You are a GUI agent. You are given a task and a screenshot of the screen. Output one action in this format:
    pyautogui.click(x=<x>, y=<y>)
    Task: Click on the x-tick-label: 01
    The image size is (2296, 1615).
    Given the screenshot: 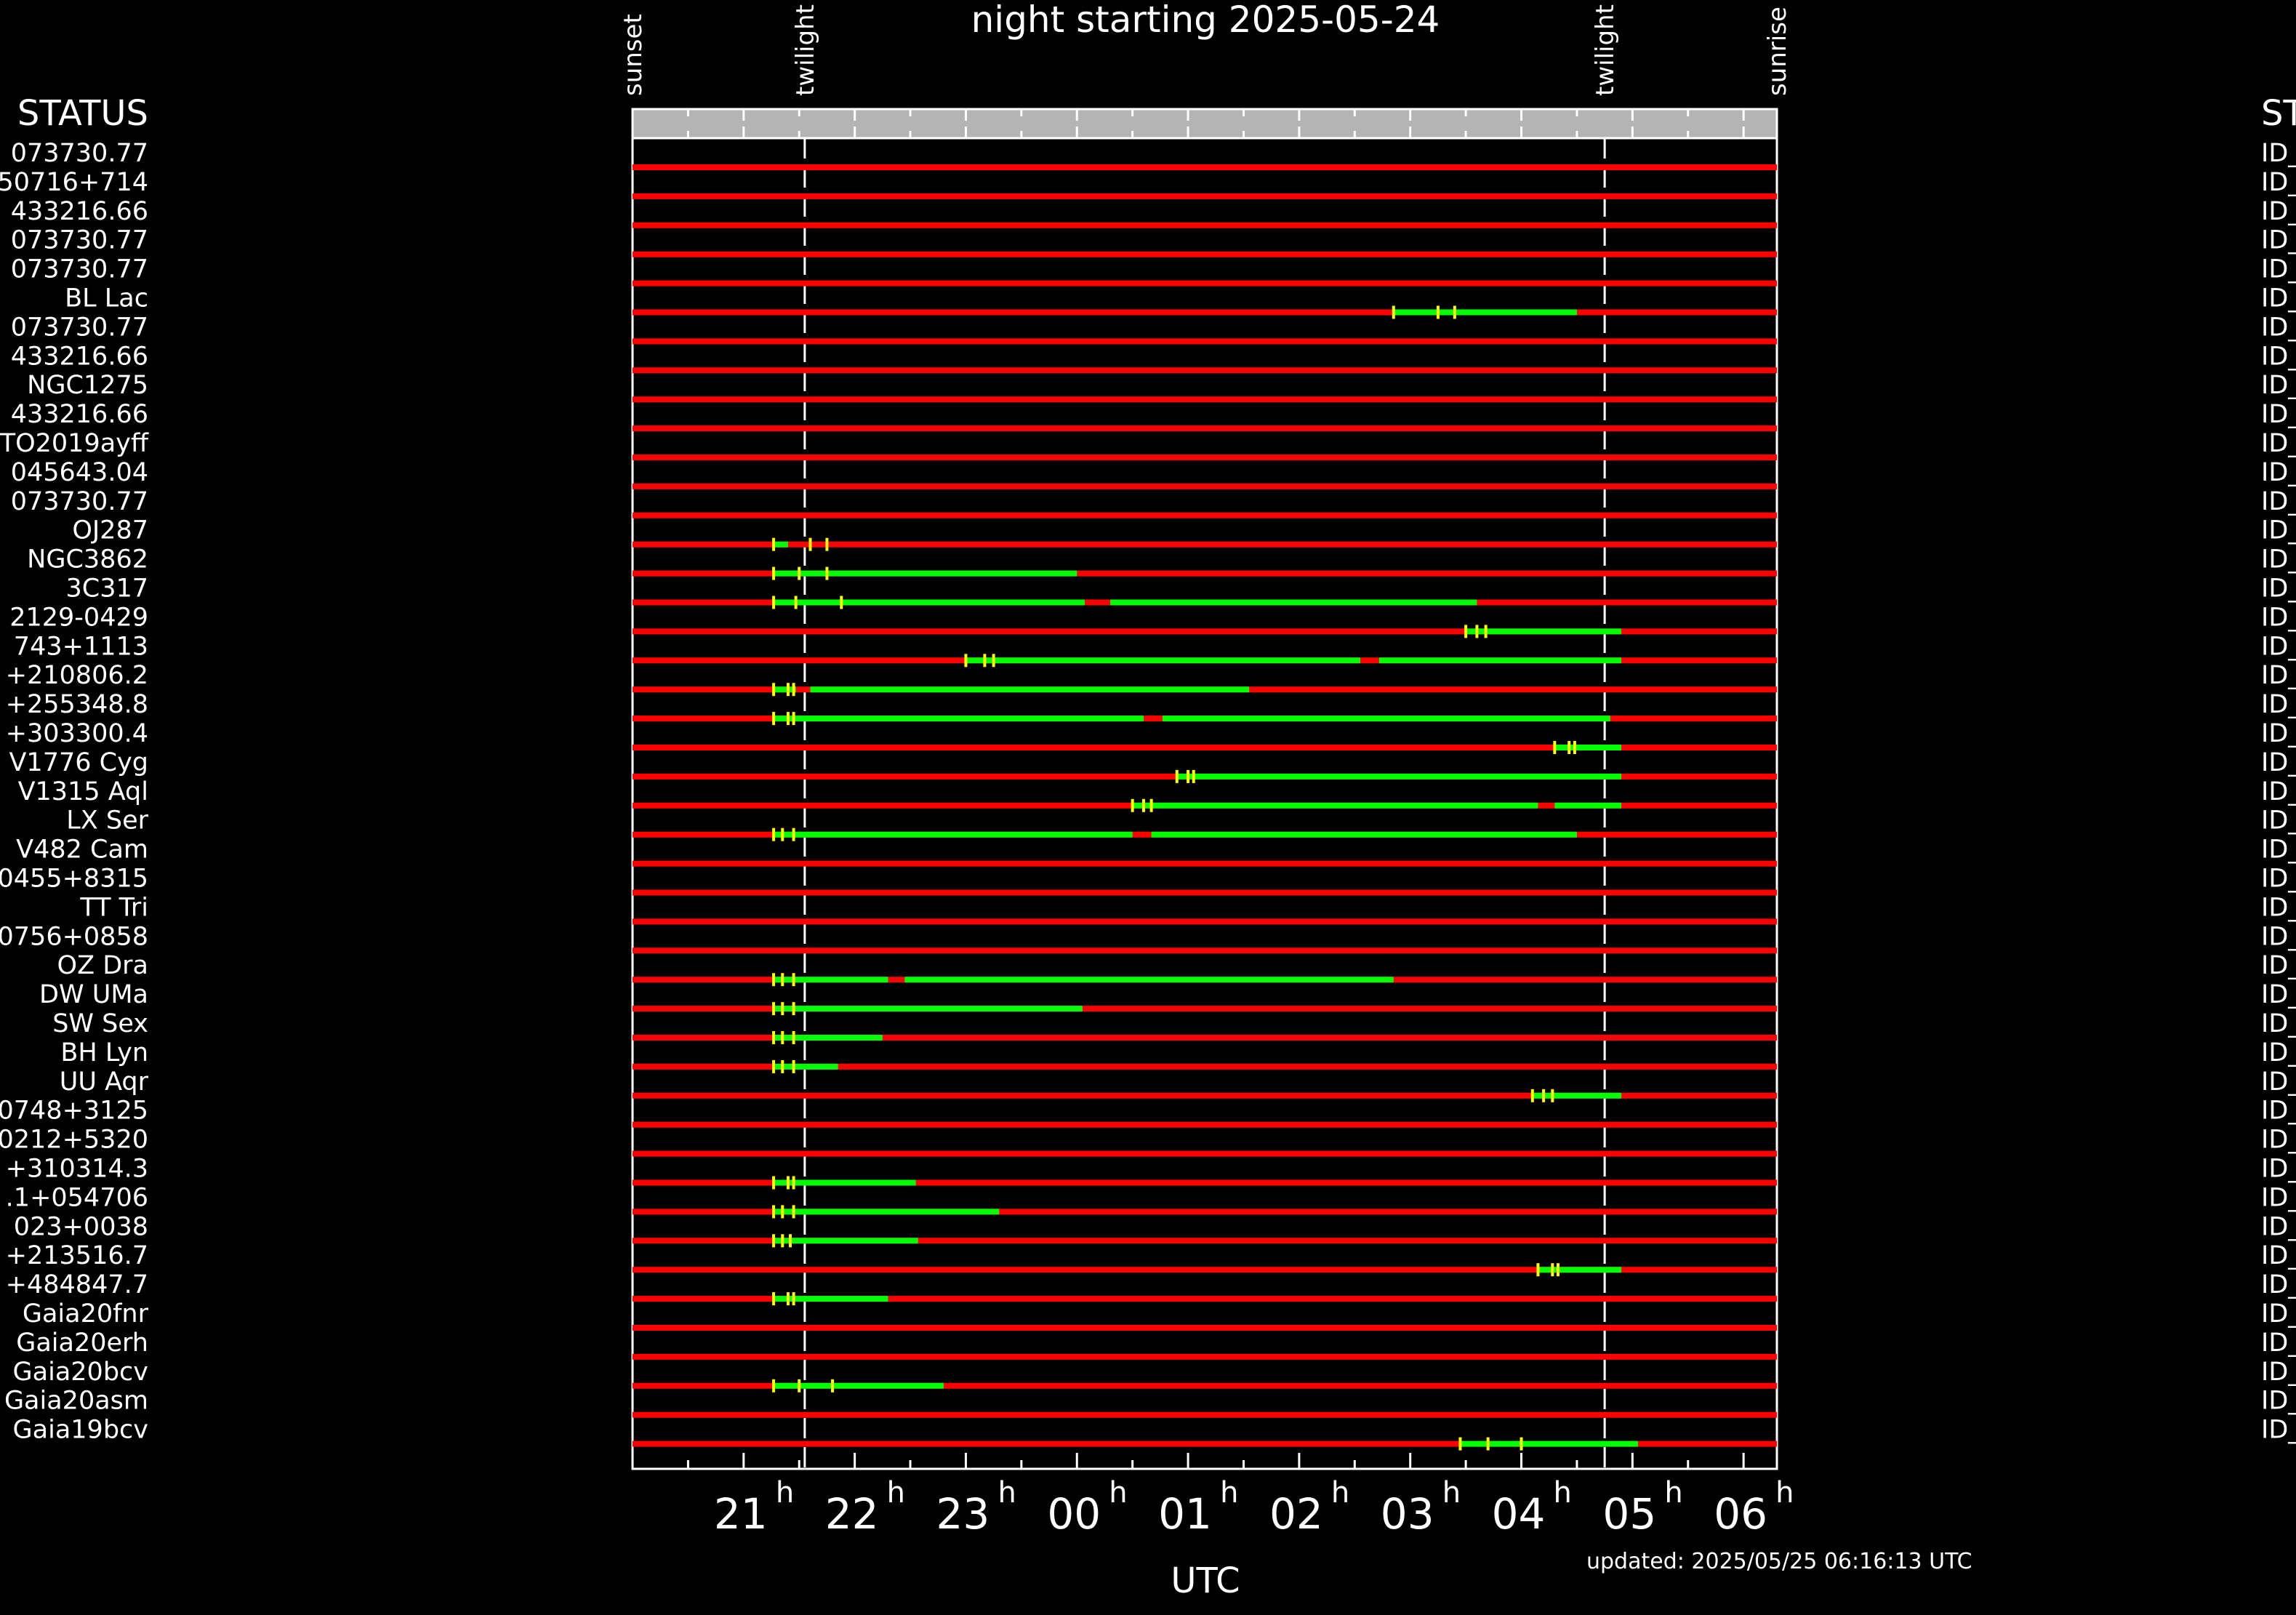 What is the action you would take?
    pyautogui.click(x=1185, y=1514)
    